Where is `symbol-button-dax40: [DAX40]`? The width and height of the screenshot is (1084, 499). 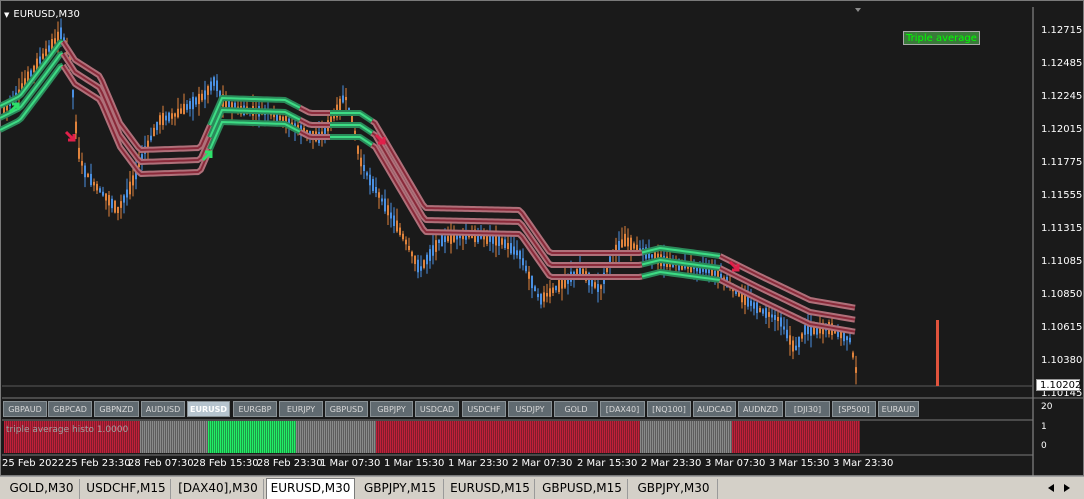
symbol-button-dax40: [DAX40] is located at coordinates (622, 409).